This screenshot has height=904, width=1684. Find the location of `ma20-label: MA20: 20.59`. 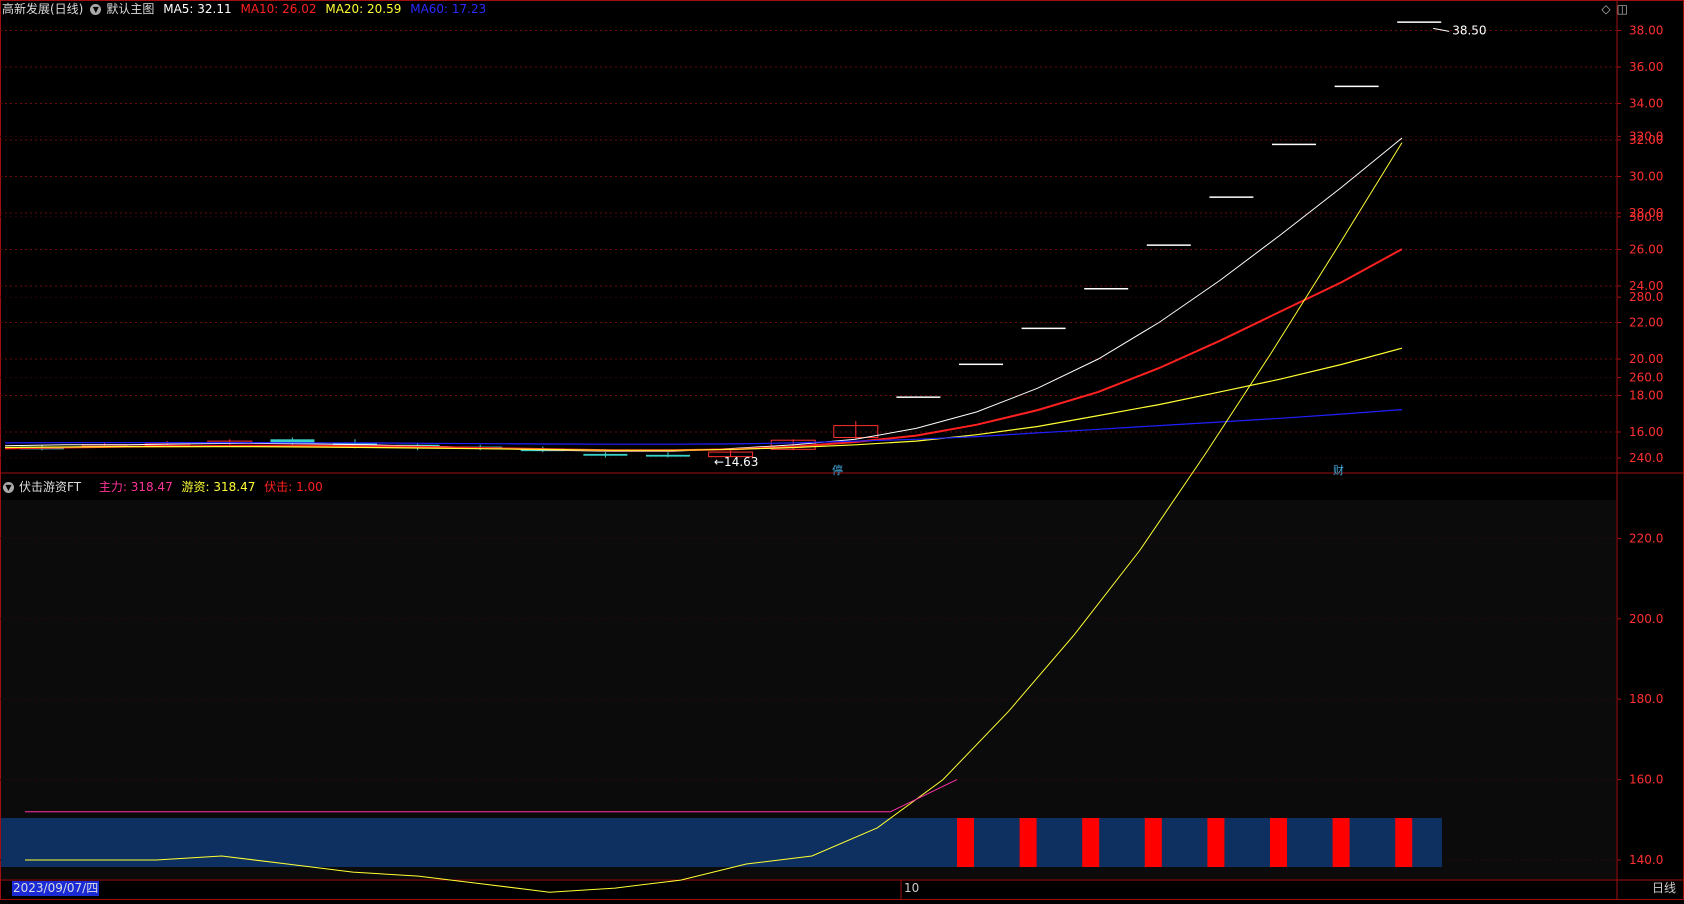

ma20-label: MA20: 20.59 is located at coordinates (363, 9).